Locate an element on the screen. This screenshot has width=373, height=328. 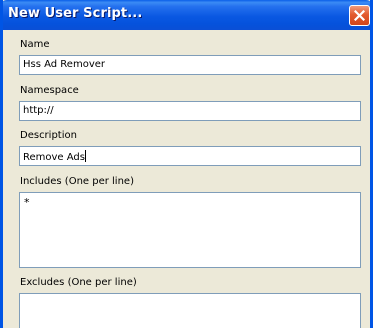
close-icon is located at coordinates (359, 15).